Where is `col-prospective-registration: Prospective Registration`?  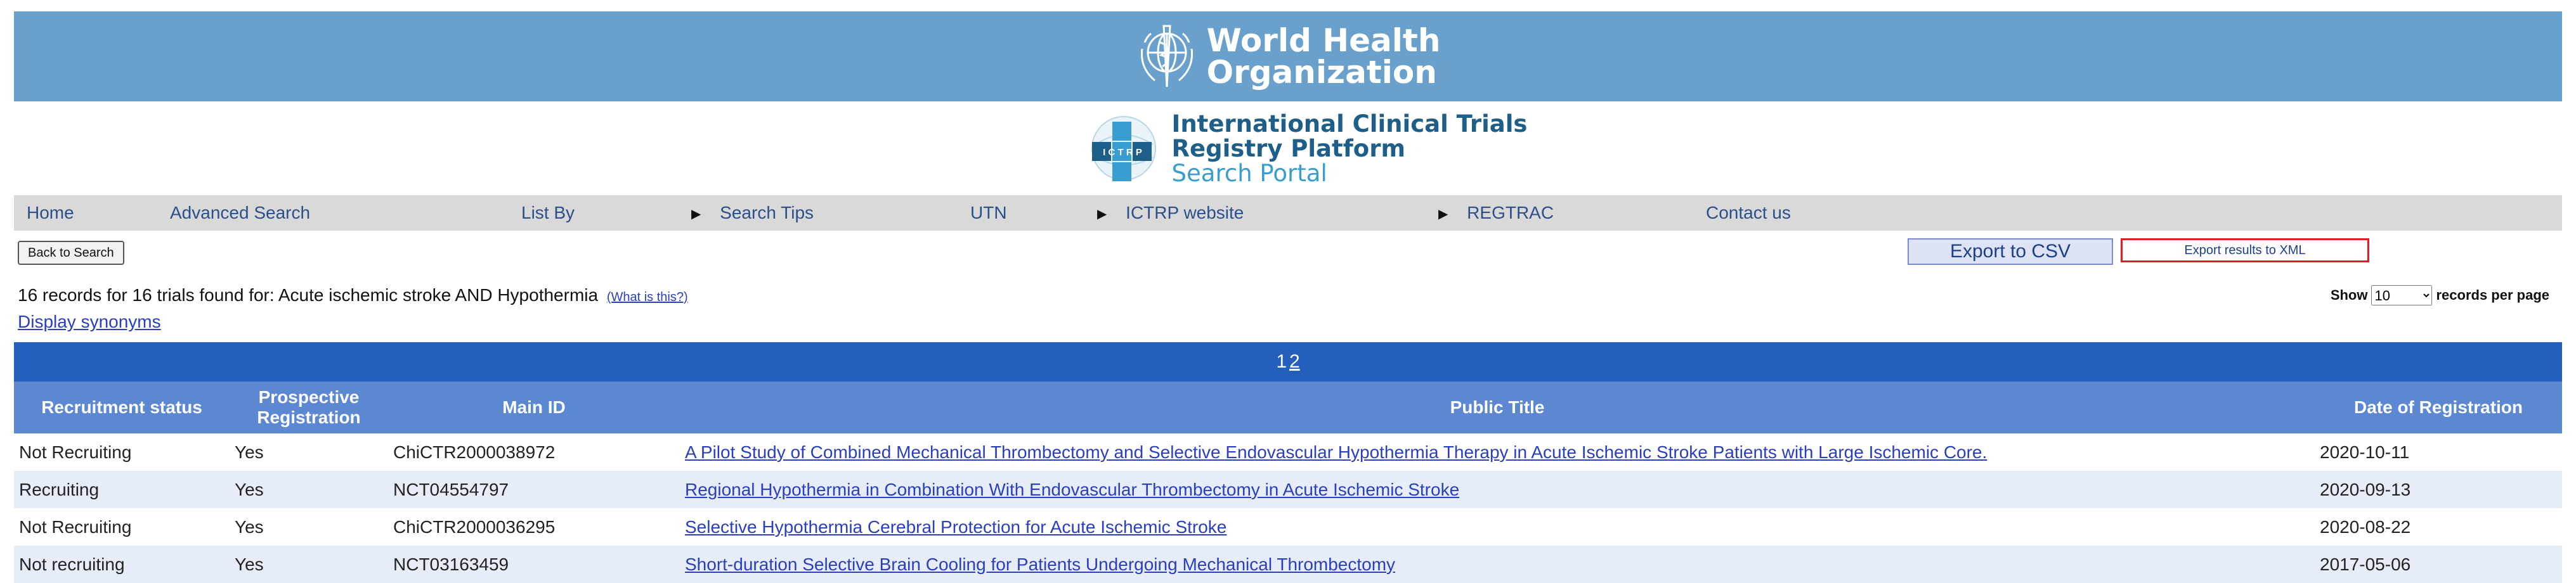 col-prospective-registration: Prospective Registration is located at coordinates (309, 407).